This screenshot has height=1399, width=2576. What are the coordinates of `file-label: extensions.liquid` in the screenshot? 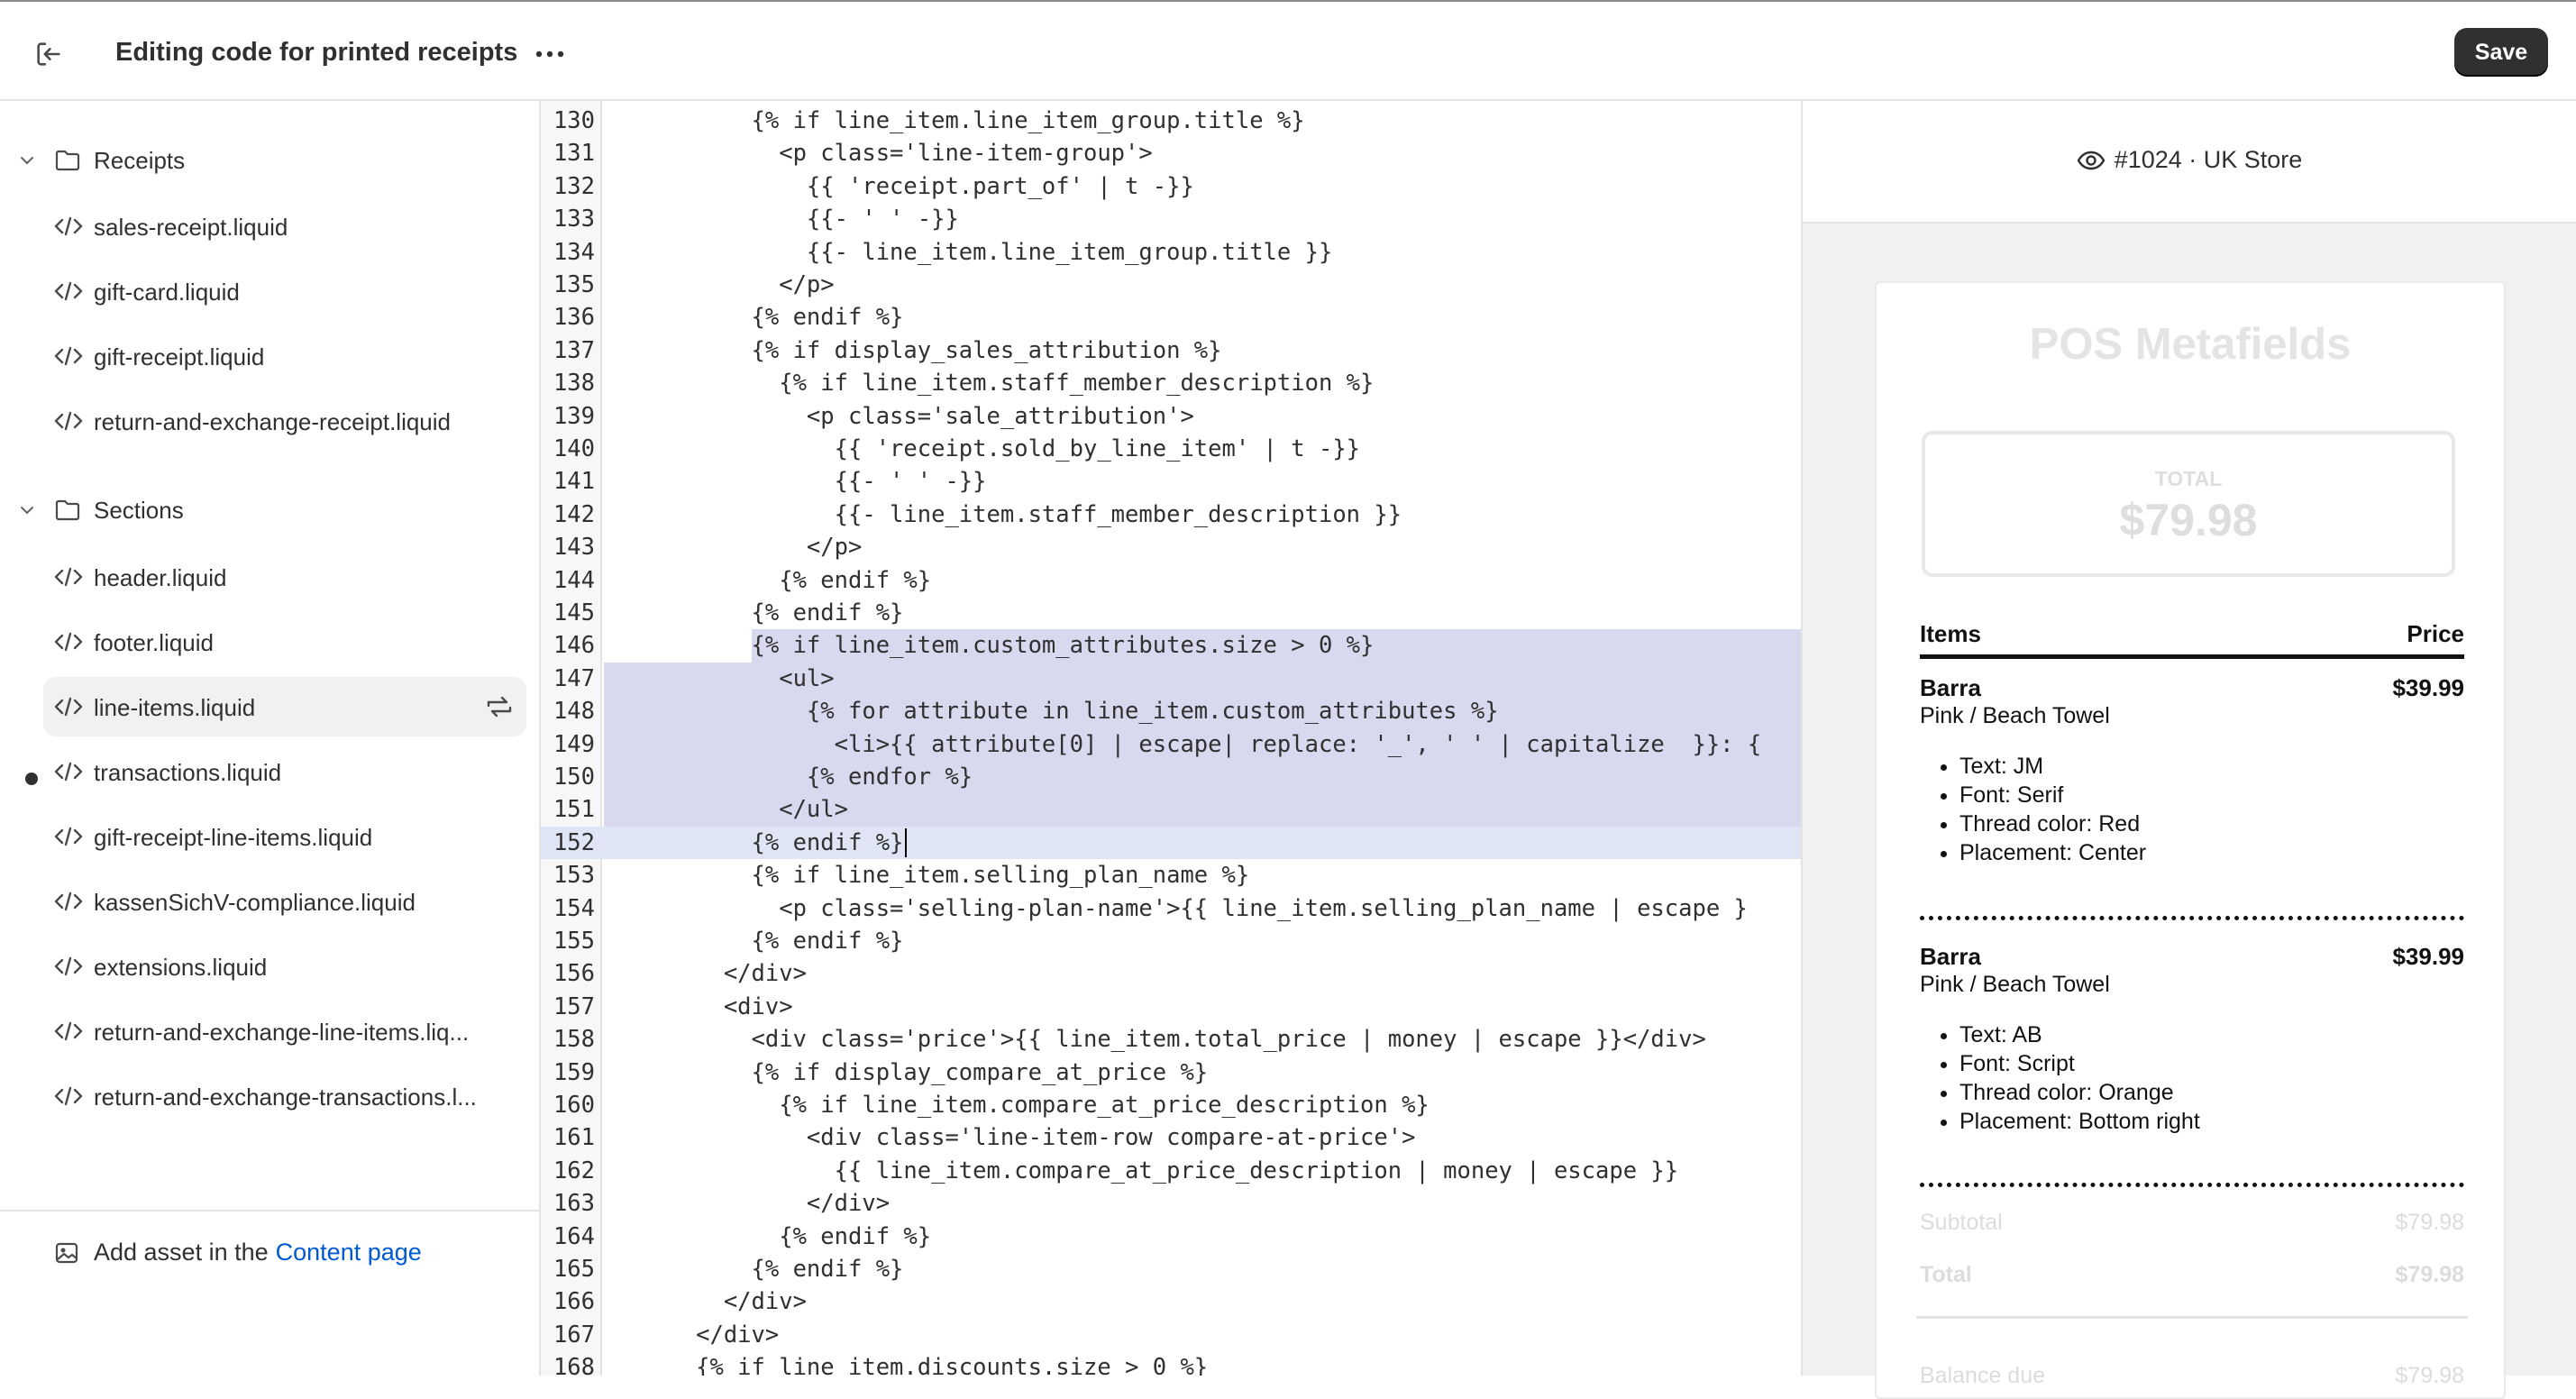 It's located at (181, 967).